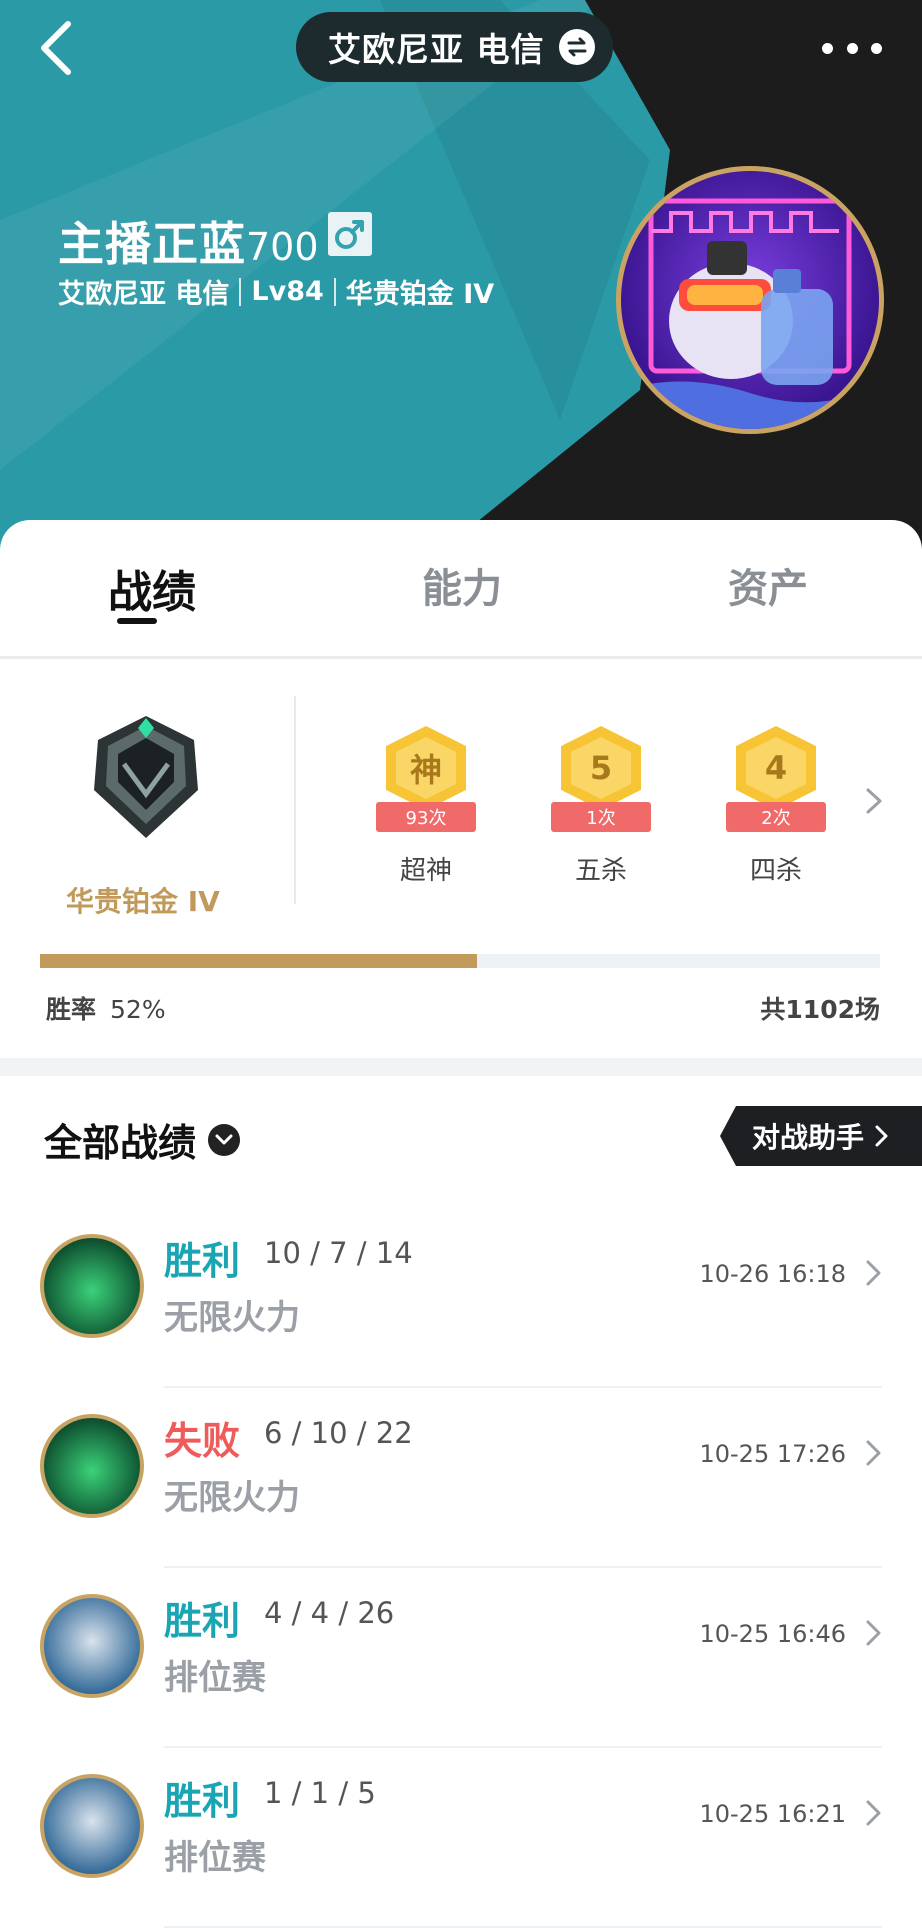 The image size is (922, 1928). Describe the element at coordinates (461, 1067) in the screenshot. I see `section-divider` at that location.